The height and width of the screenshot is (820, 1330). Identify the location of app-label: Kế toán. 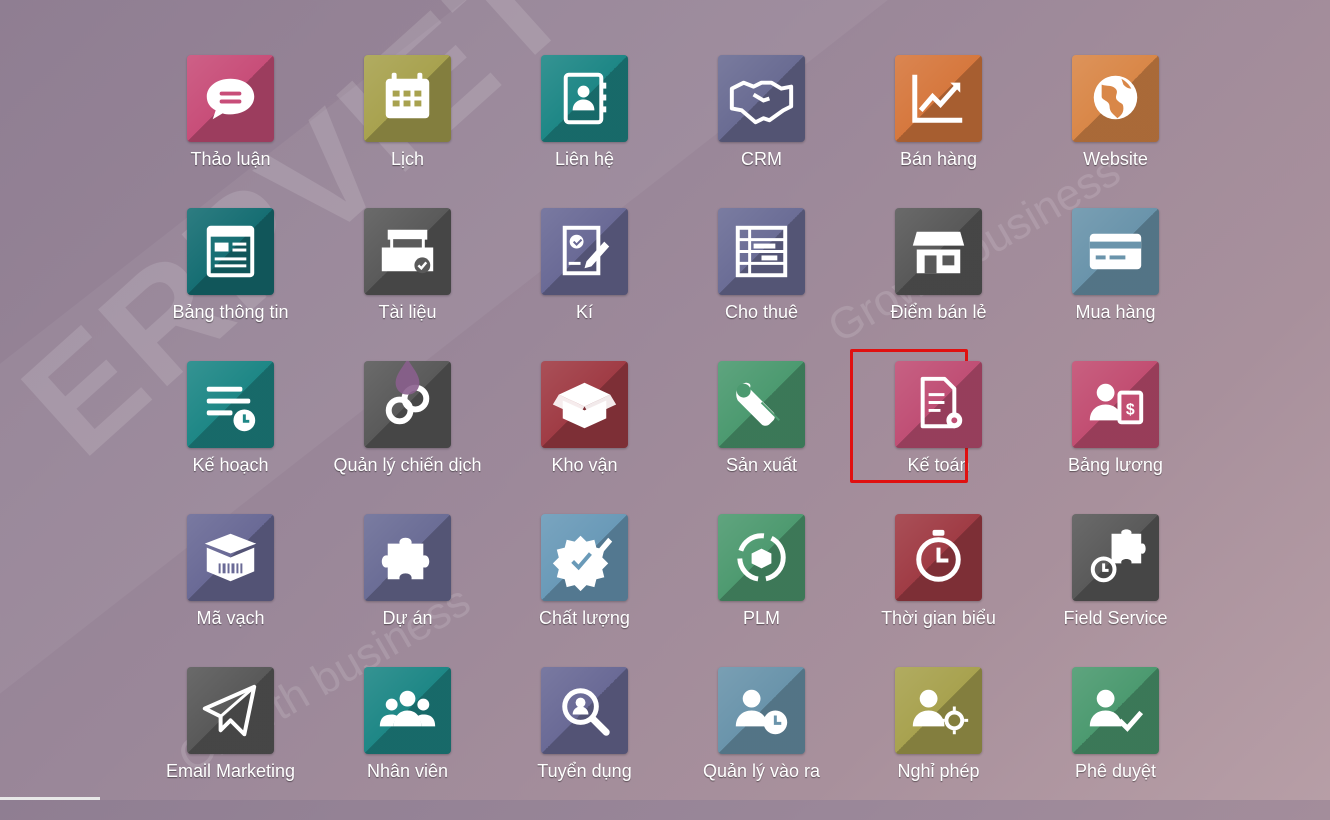
(938, 465).